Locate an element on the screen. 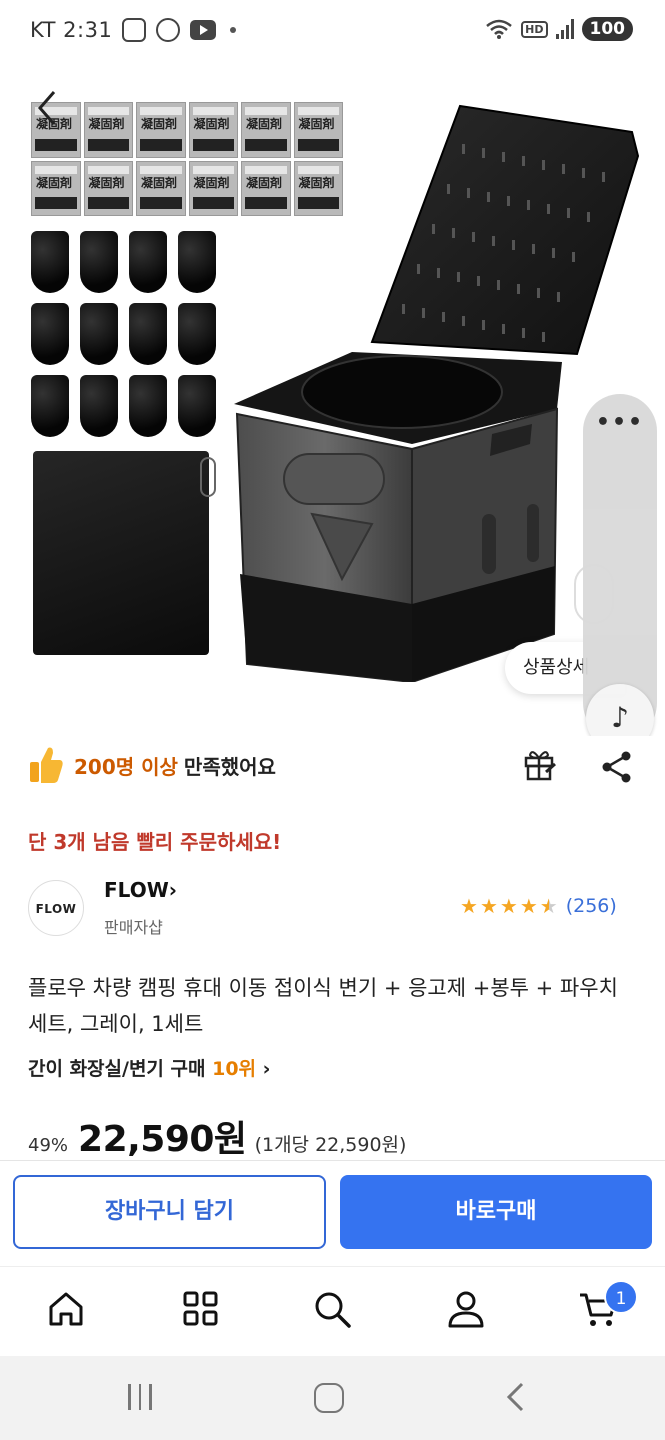 This screenshot has height=1440, width=665. satisfaction-banner: 200명 이상 만족했어요 is located at coordinates (152, 765).